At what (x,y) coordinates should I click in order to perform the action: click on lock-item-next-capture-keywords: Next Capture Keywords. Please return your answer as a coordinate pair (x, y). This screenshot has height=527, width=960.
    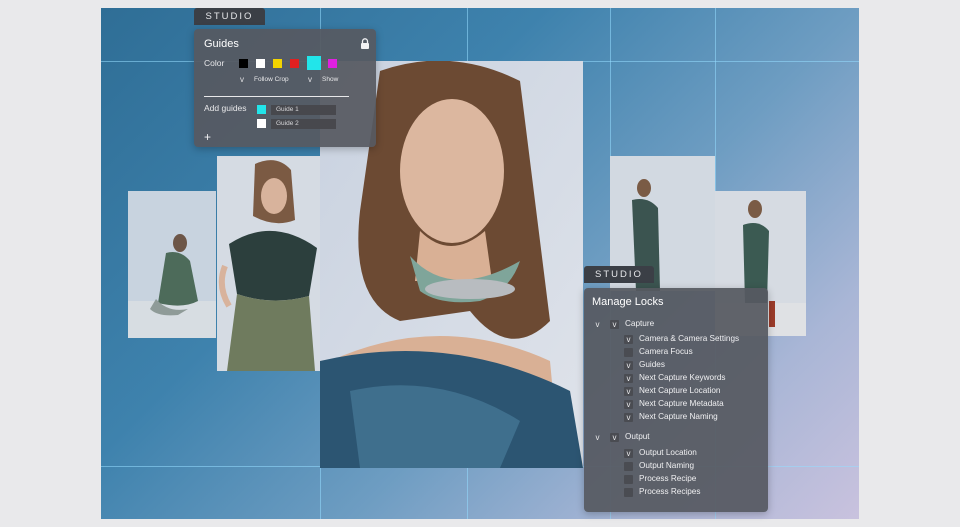
    Looking at the image, I should click on (682, 377).